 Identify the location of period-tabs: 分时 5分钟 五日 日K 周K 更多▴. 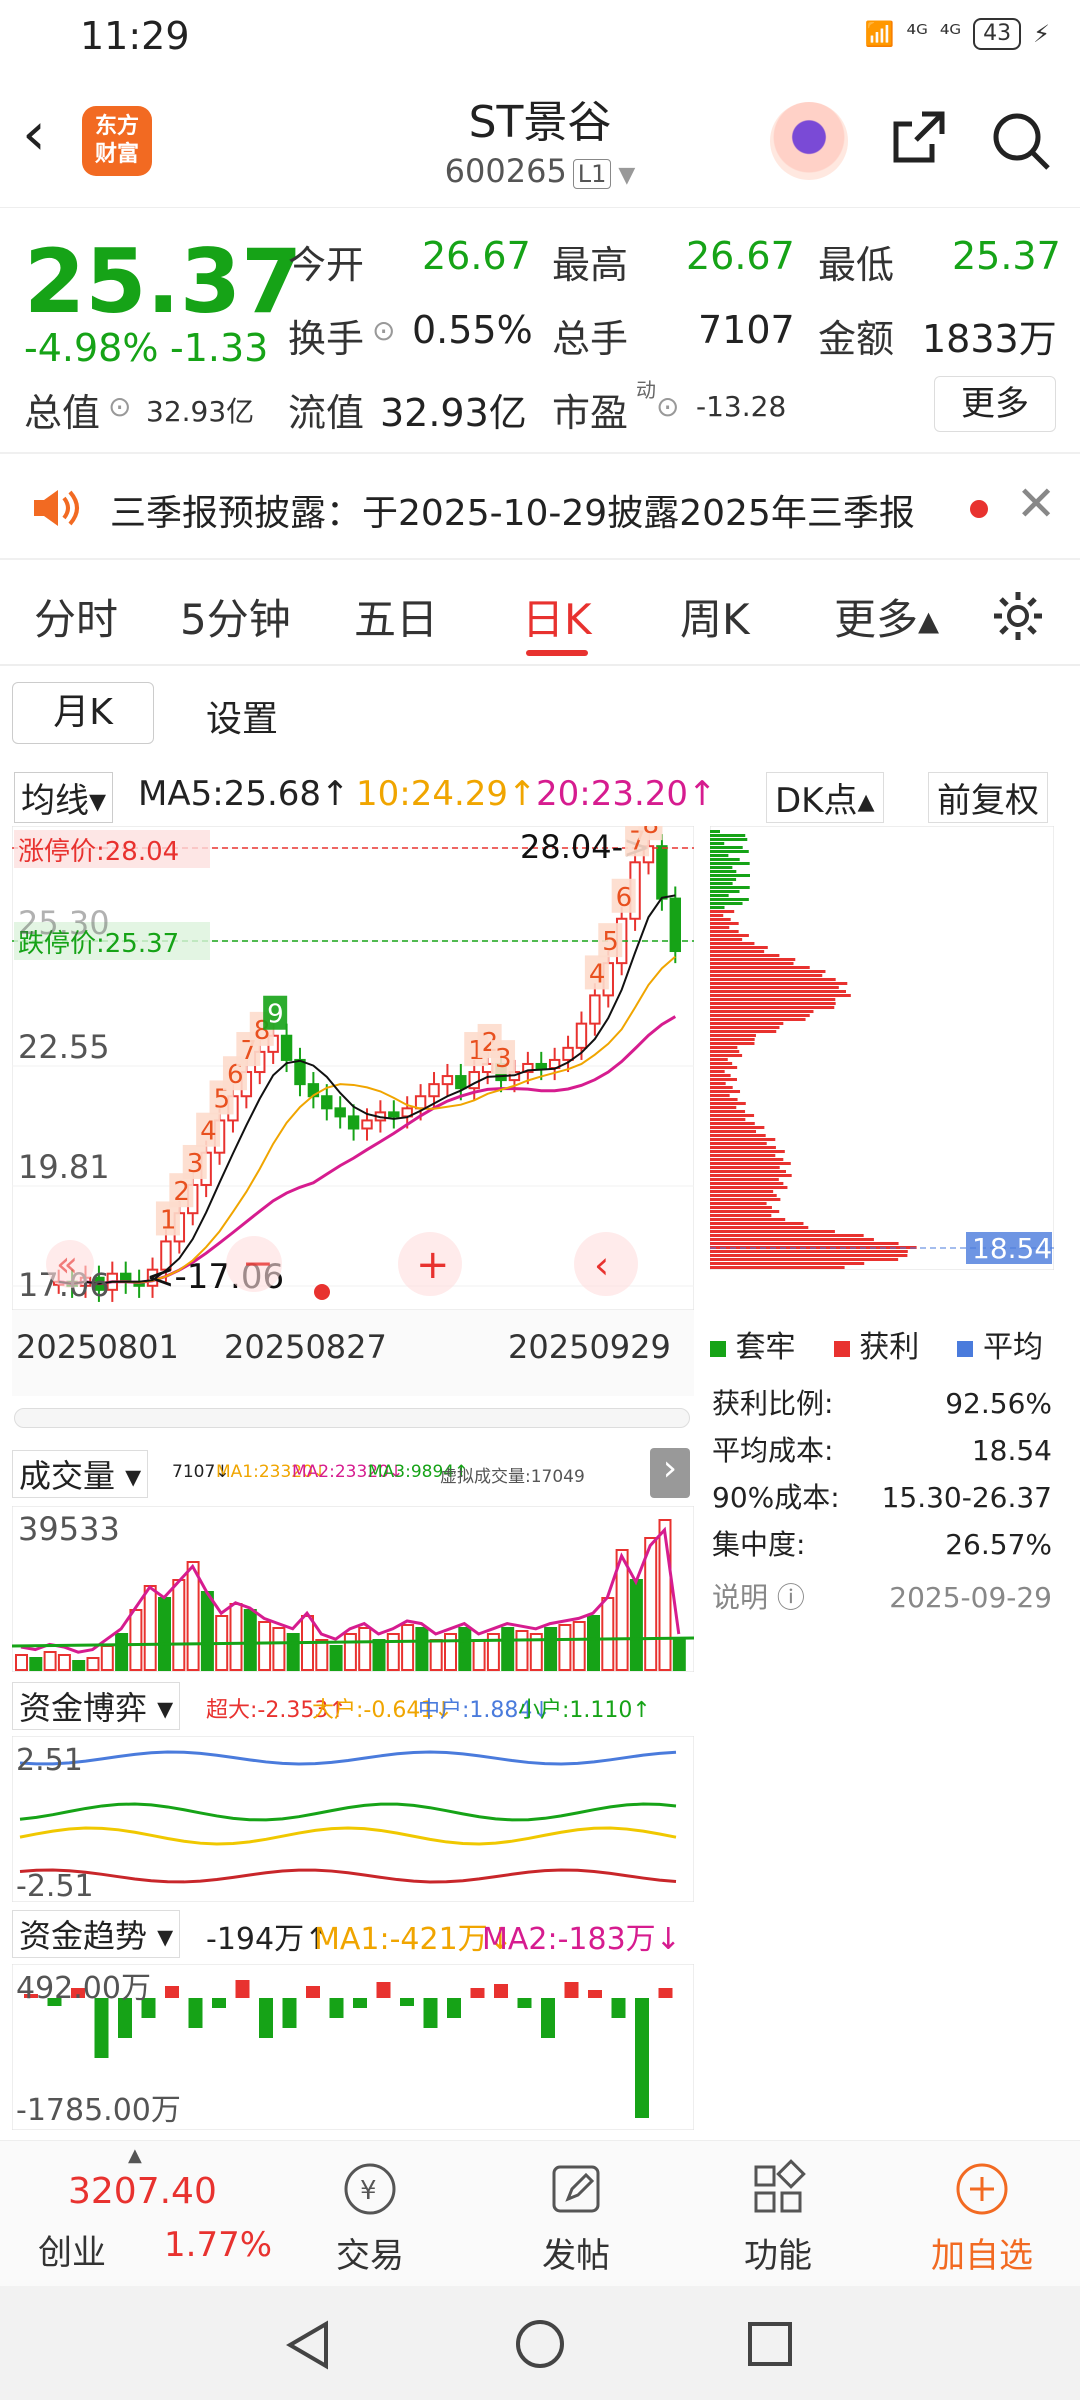
(540, 614).